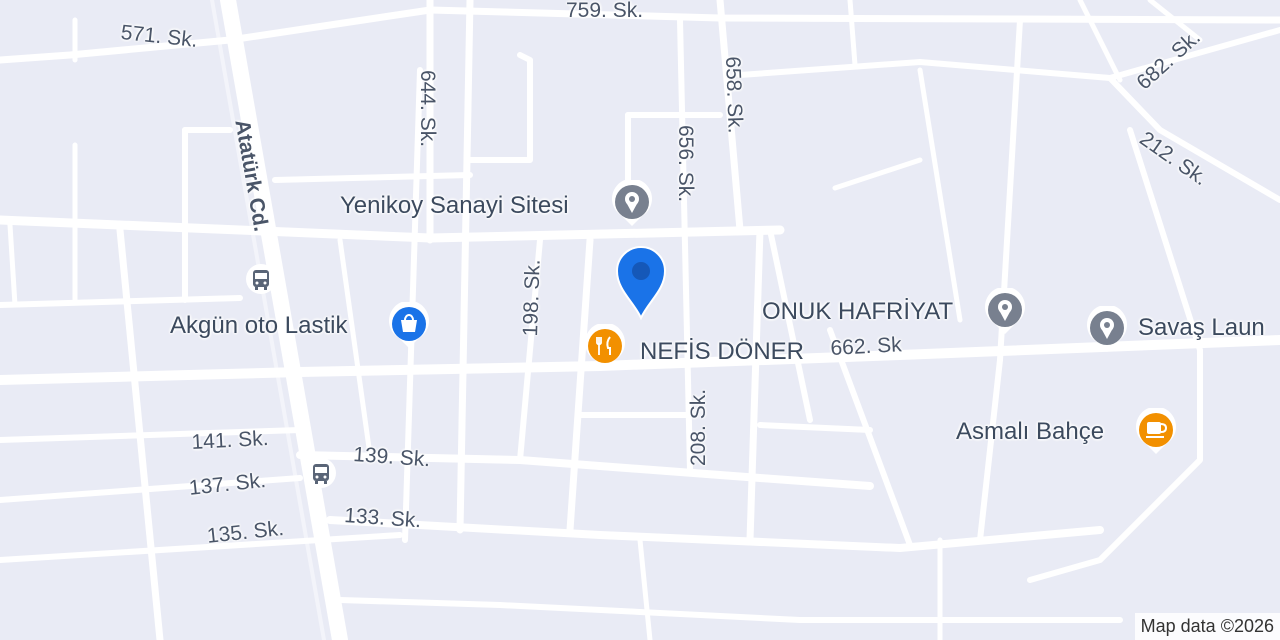  I want to click on street-label-759: 759. Sk., so click(605, 11).